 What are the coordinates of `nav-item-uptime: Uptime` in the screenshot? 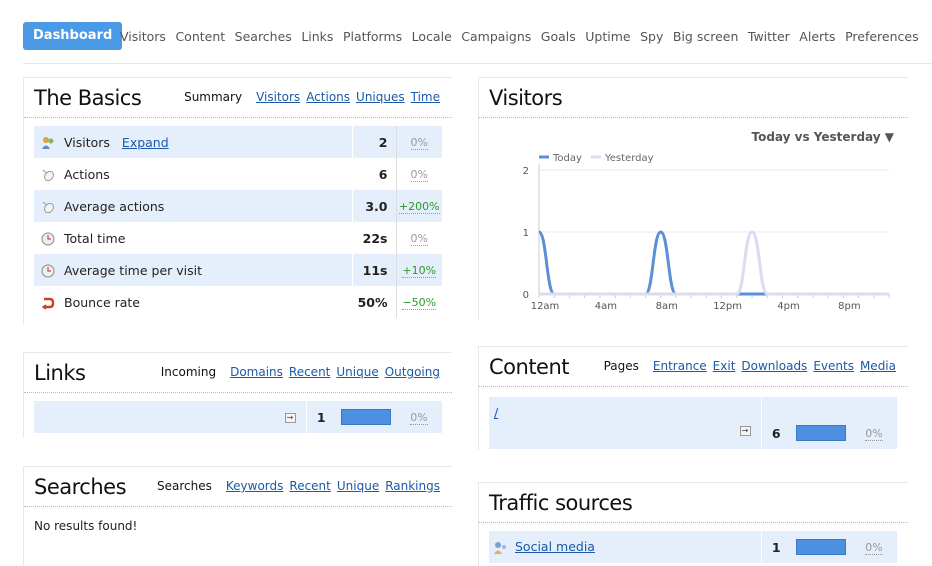 It's located at (607, 36).